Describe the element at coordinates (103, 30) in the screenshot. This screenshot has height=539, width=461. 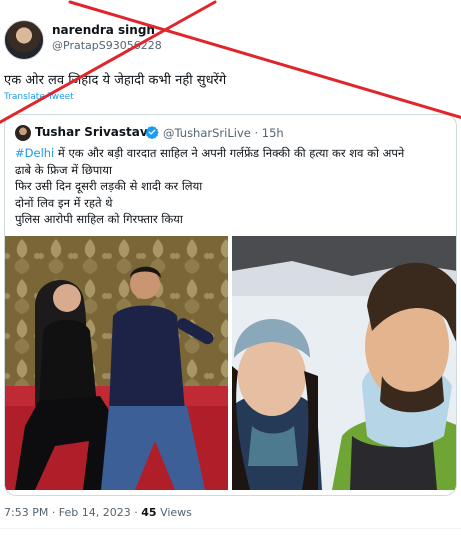
I see `author-name: narendra singh` at that location.